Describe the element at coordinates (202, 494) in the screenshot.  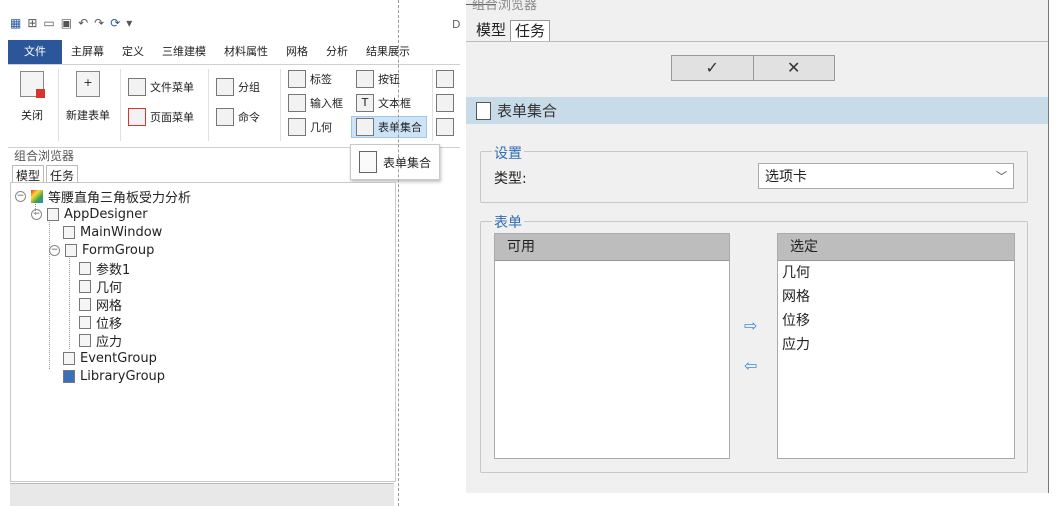
I see `property-bar` at that location.